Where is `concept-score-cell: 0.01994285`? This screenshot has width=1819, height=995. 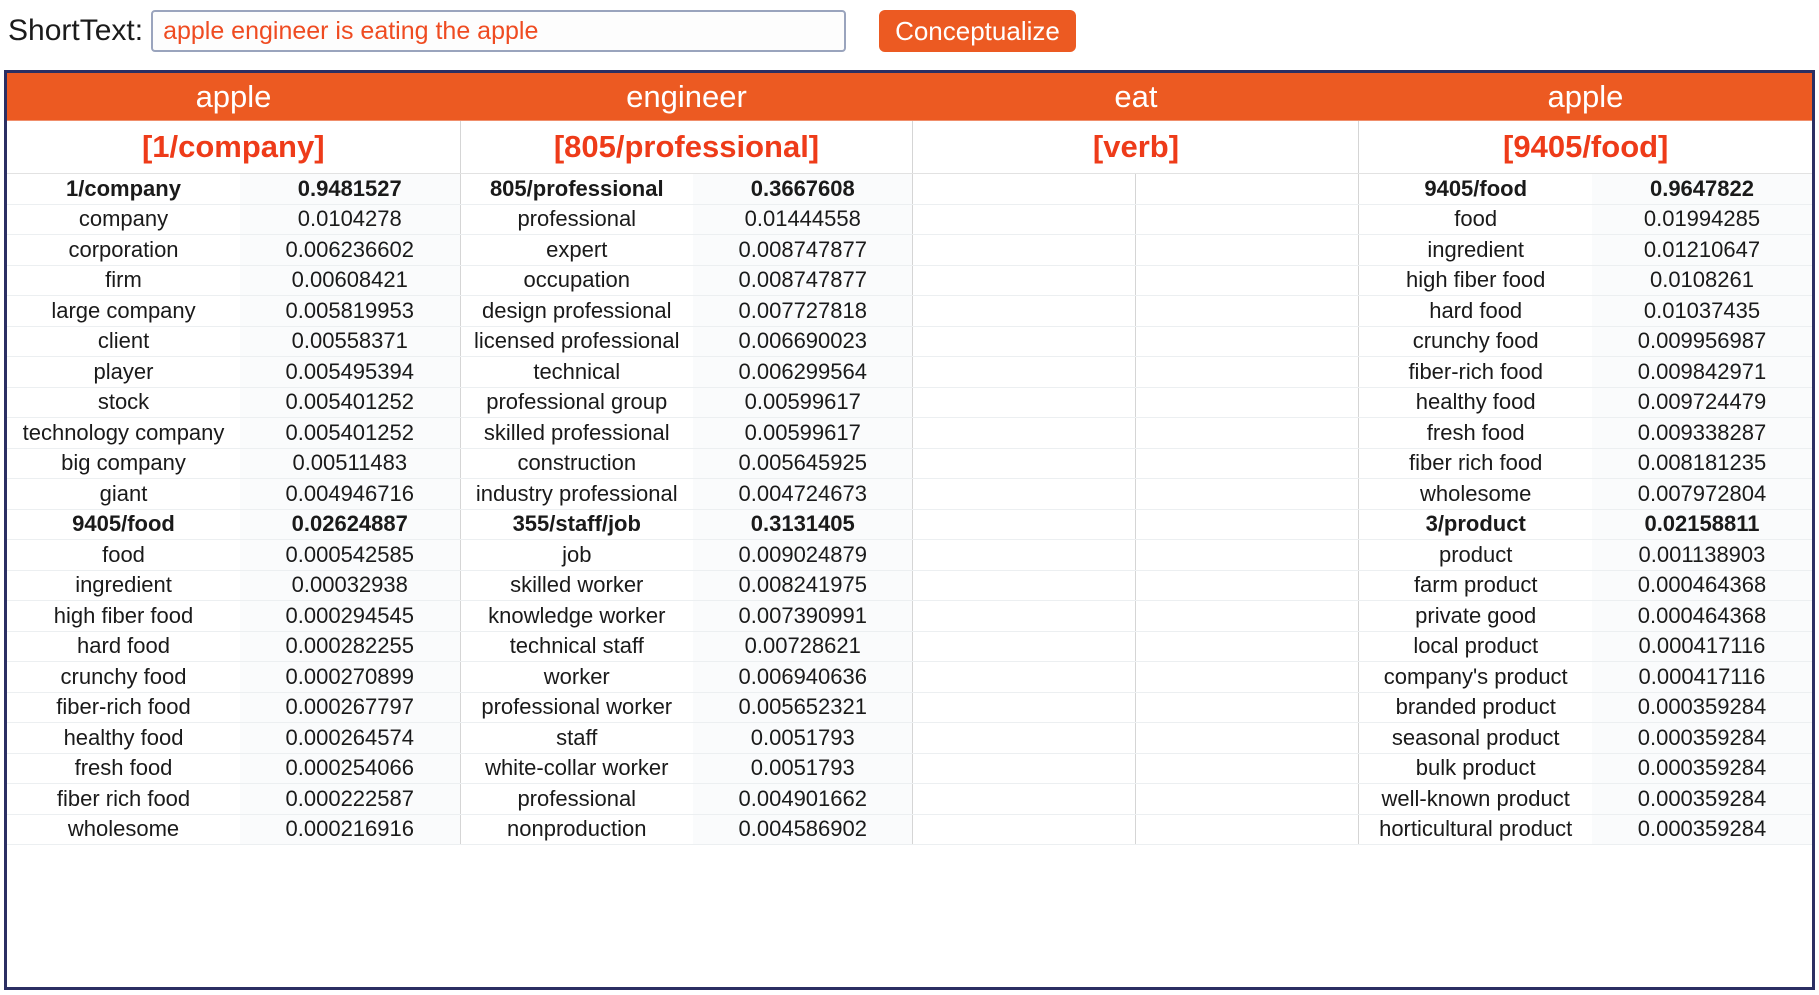 concept-score-cell: 0.01994285 is located at coordinates (1701, 219).